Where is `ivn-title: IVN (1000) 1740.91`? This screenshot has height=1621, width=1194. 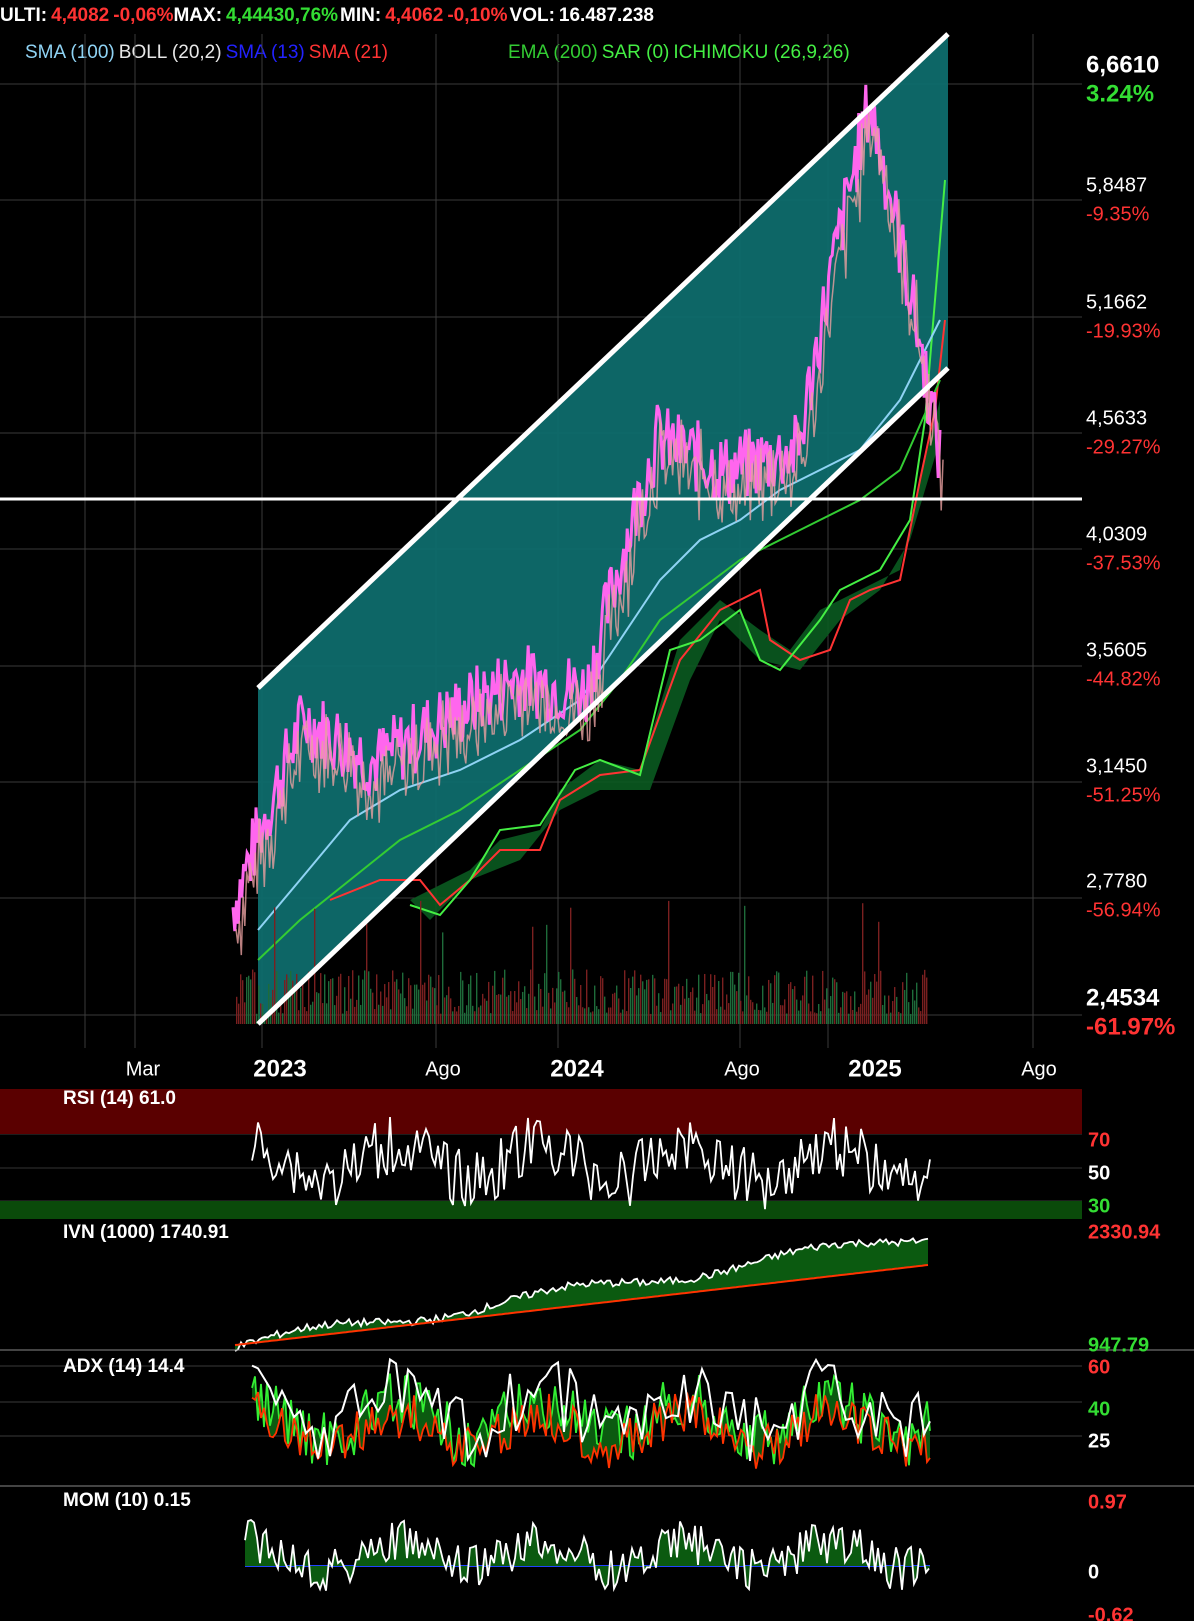 ivn-title: IVN (1000) 1740.91 is located at coordinates (146, 1233).